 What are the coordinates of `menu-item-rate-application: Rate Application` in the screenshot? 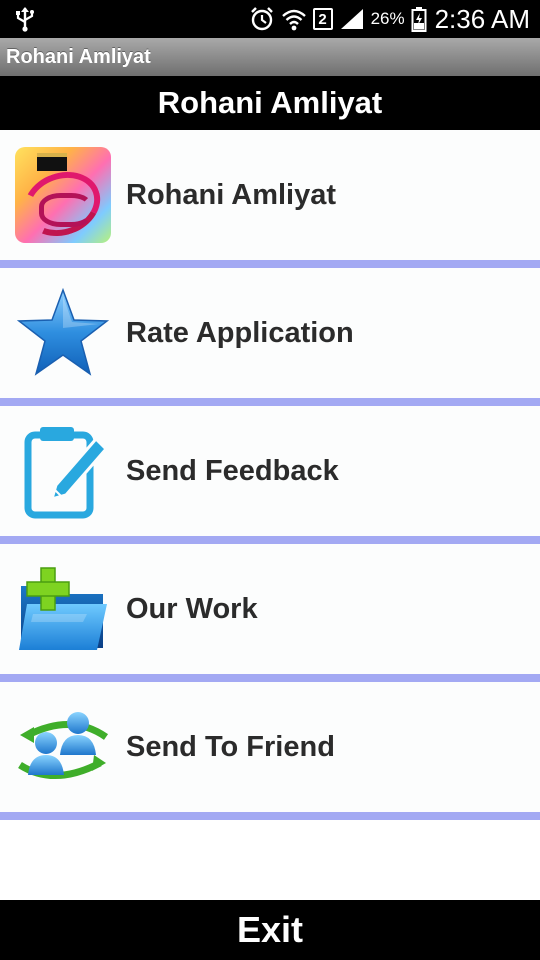 It's located at (270, 333).